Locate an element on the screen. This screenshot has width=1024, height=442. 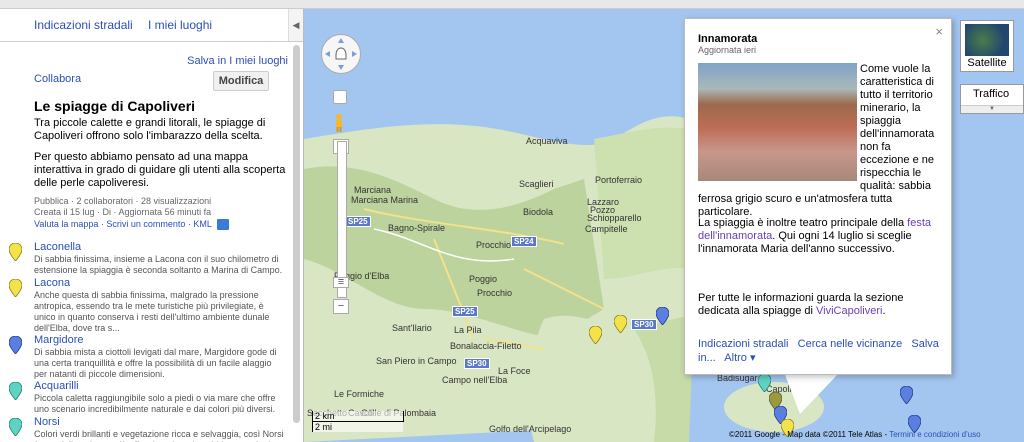
close-icon: × is located at coordinates (939, 31).